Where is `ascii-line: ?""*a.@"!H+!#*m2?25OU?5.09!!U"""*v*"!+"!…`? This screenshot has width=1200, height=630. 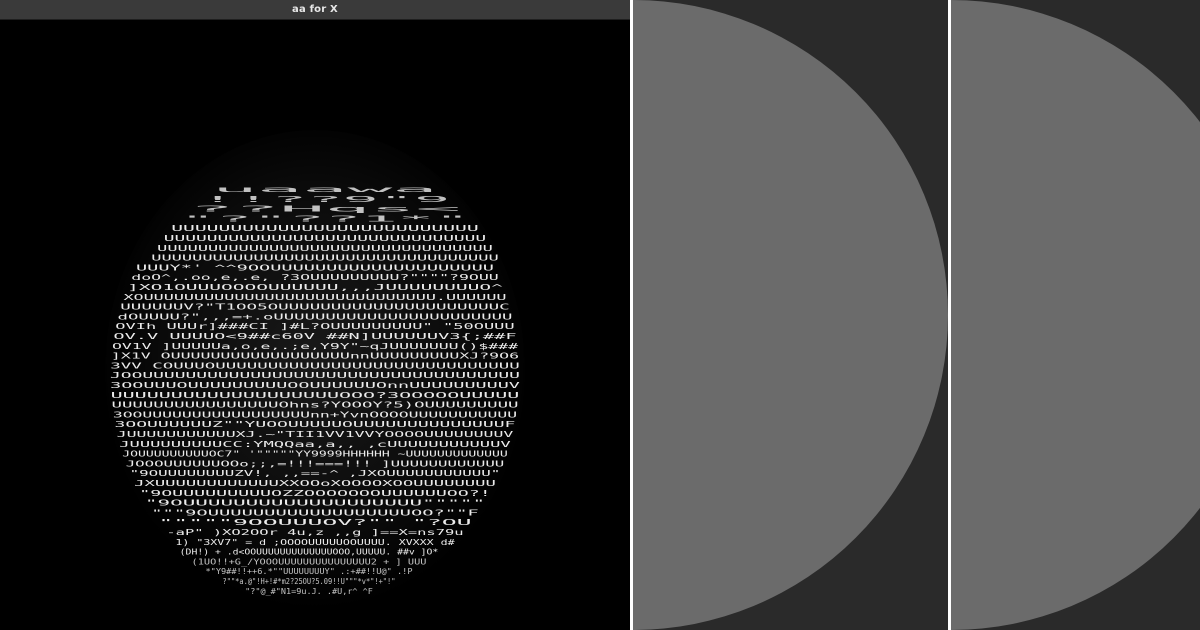
ascii-line: ?""*a.@"!H+!#*m2?25OU?5.09!!U"""*v*"!+"!… is located at coordinates (309, 581).